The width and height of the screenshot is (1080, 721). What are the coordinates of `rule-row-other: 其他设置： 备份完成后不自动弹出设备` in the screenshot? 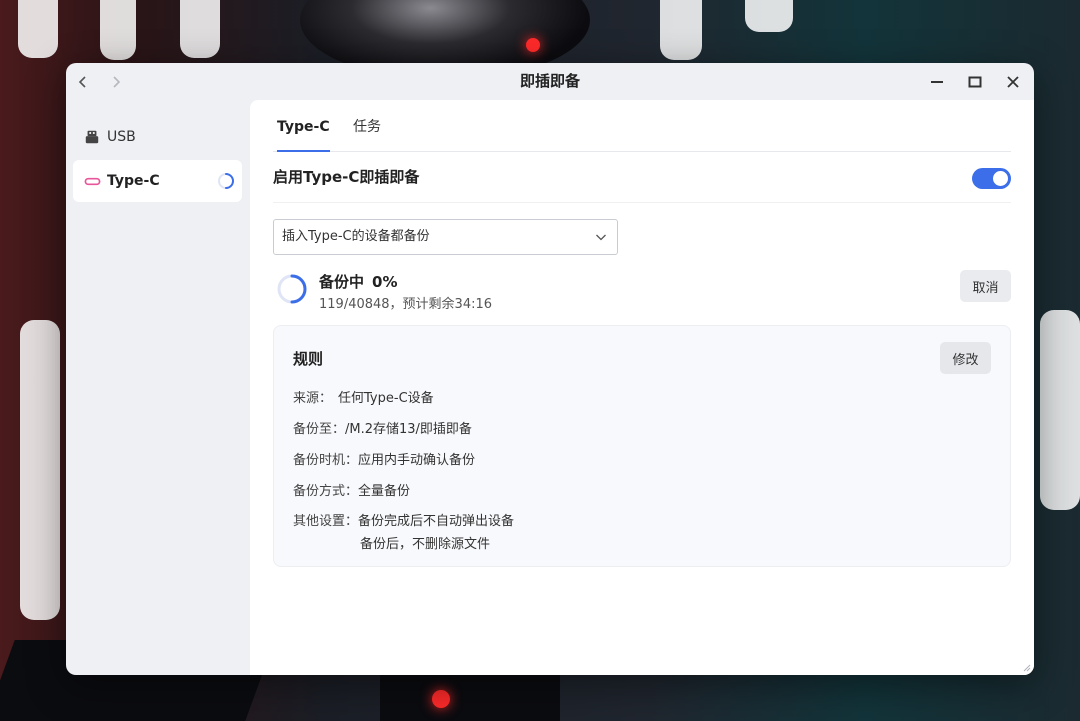 It's located at (403, 519).